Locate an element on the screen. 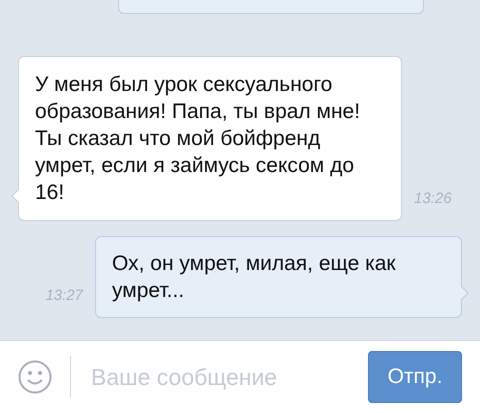 The width and height of the screenshot is (480, 413). message-input-field: Ваше сообщение is located at coordinates (219, 377).